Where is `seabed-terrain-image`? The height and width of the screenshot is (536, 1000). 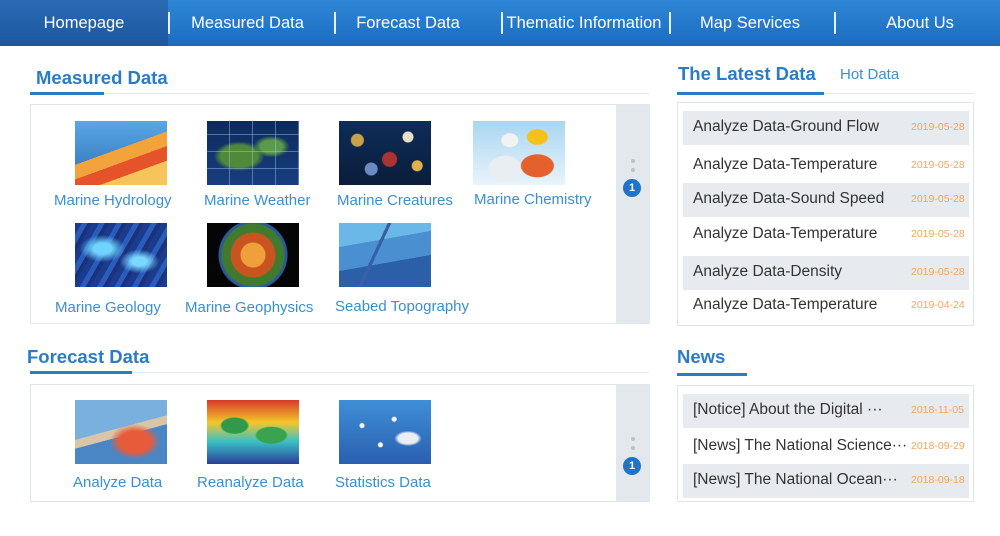 seabed-terrain-image is located at coordinates (385, 255).